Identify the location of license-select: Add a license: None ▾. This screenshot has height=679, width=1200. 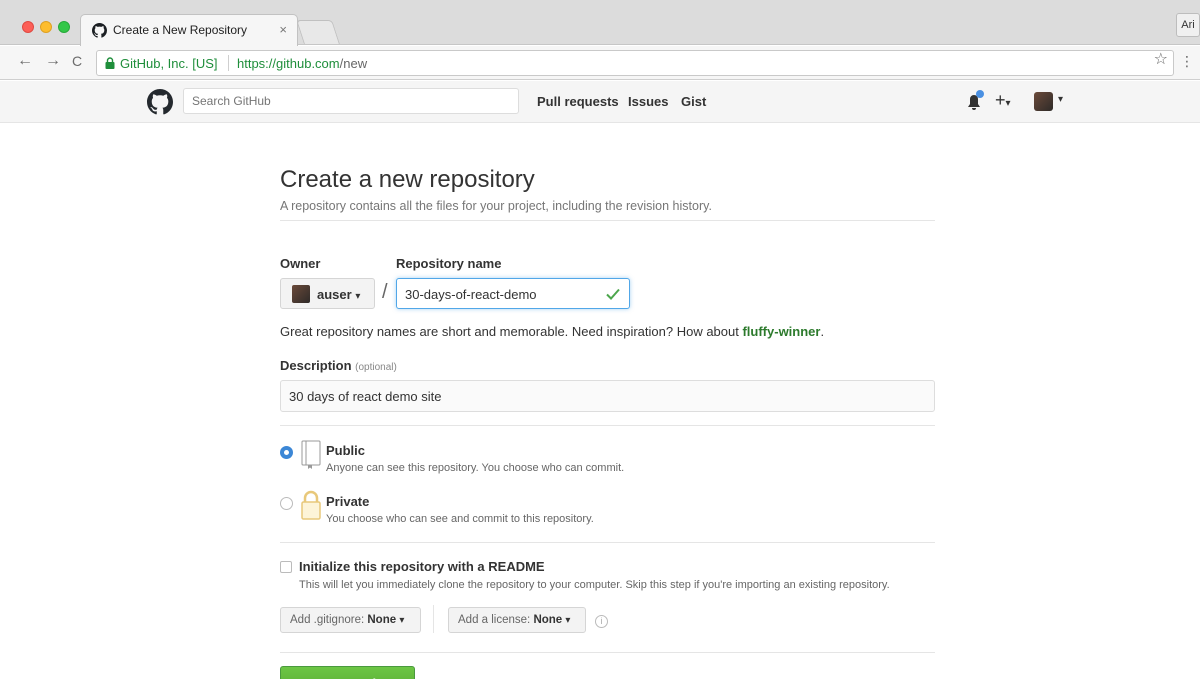
(517, 620).